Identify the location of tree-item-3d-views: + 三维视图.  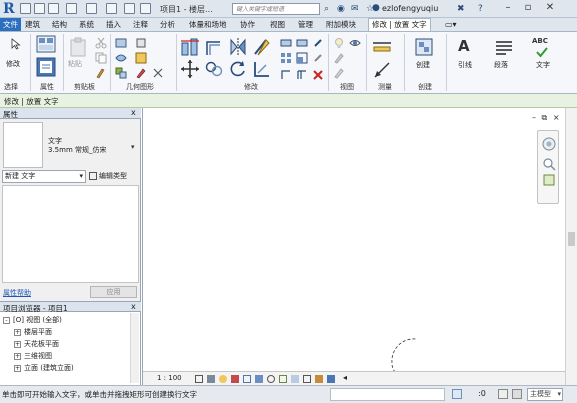
(33, 356).